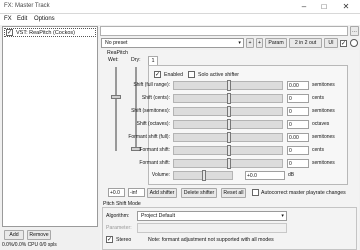  I want to click on wet-knob-icon, so click(354, 43).